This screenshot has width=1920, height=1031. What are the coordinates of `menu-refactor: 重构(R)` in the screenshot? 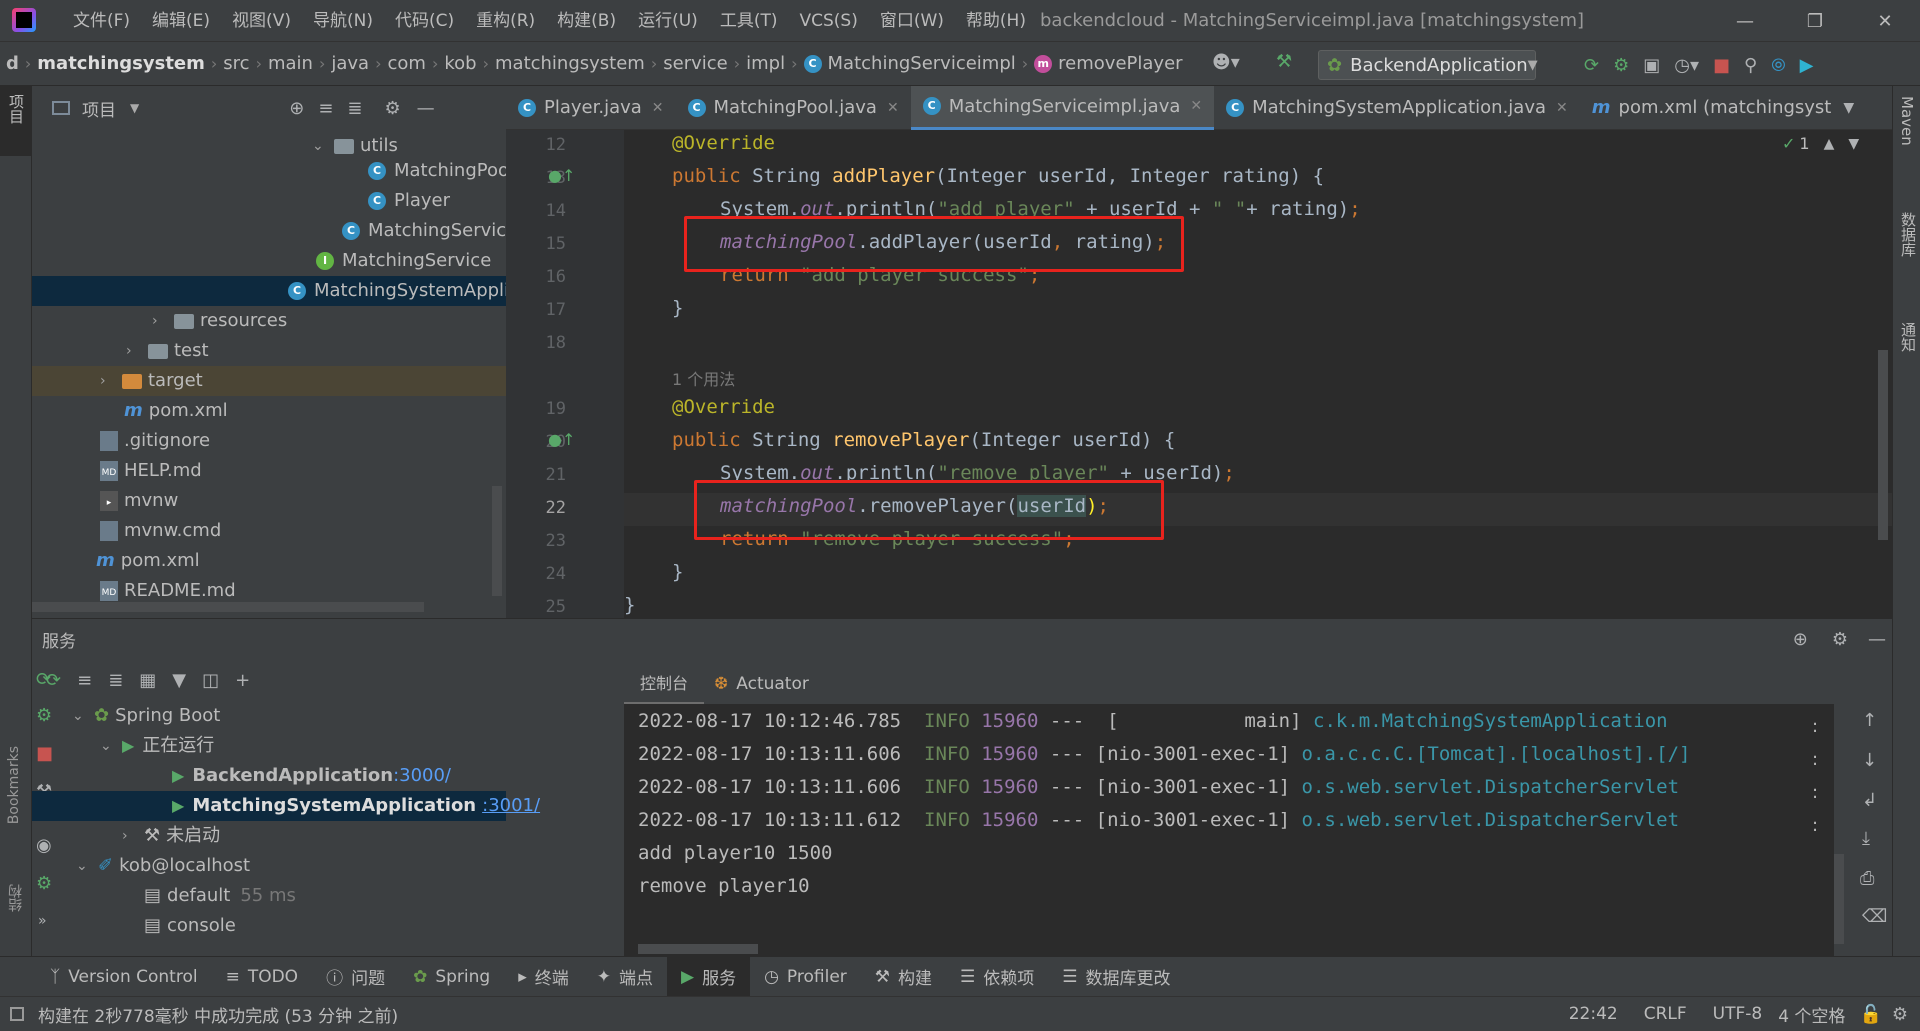 It's located at (505, 21).